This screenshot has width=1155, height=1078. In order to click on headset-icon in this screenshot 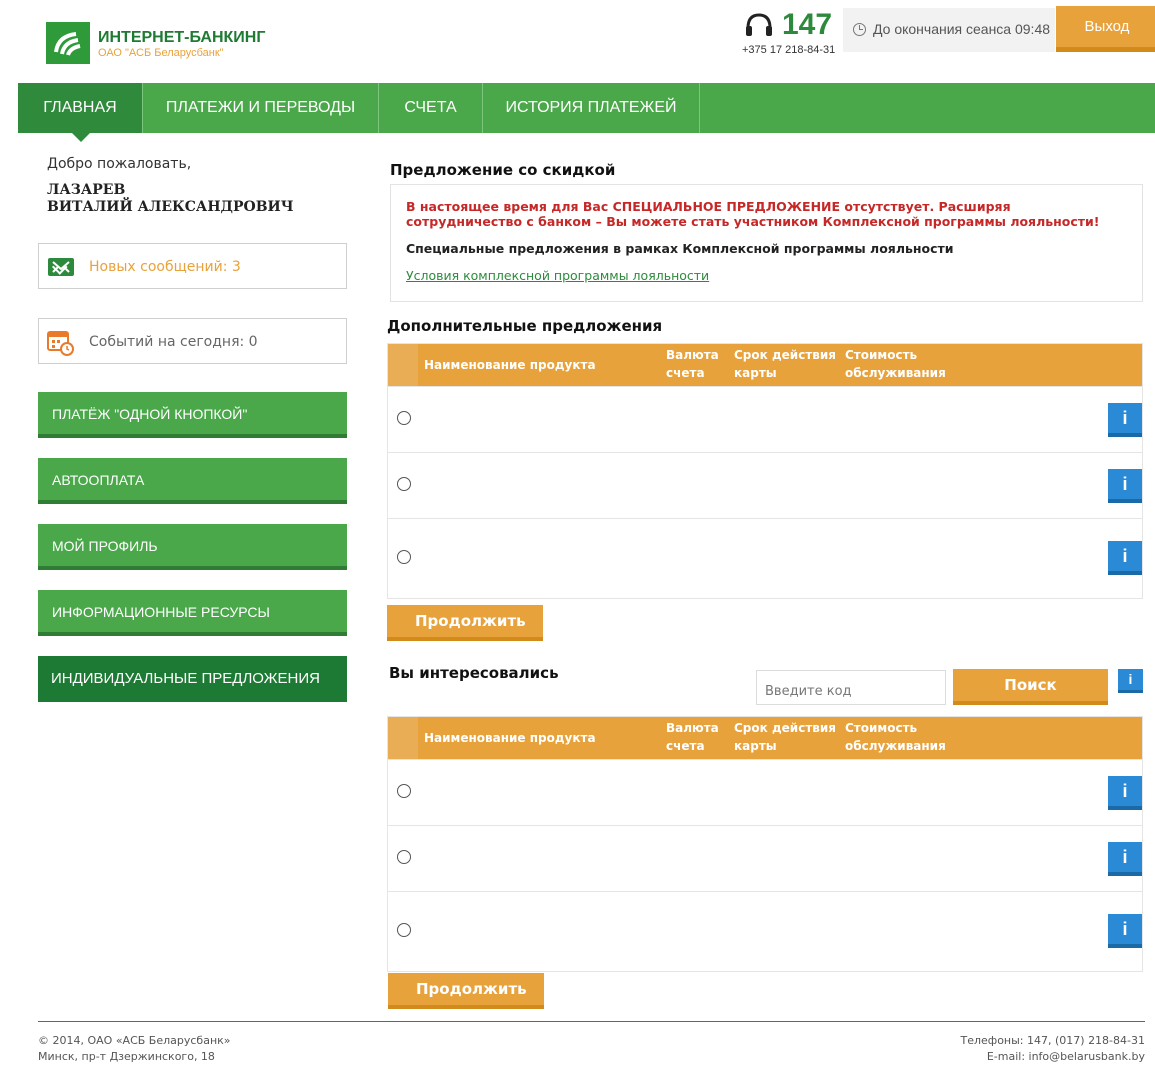, I will do `click(759, 26)`.